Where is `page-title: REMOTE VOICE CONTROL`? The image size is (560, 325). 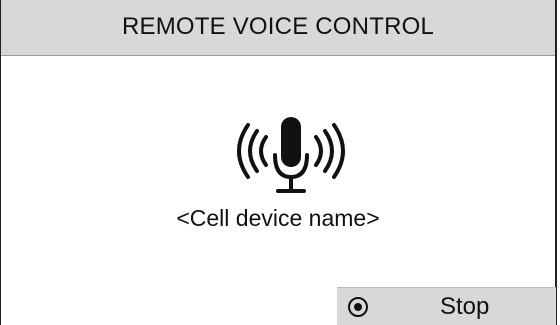 page-title: REMOTE VOICE CONTROL is located at coordinates (278, 26).